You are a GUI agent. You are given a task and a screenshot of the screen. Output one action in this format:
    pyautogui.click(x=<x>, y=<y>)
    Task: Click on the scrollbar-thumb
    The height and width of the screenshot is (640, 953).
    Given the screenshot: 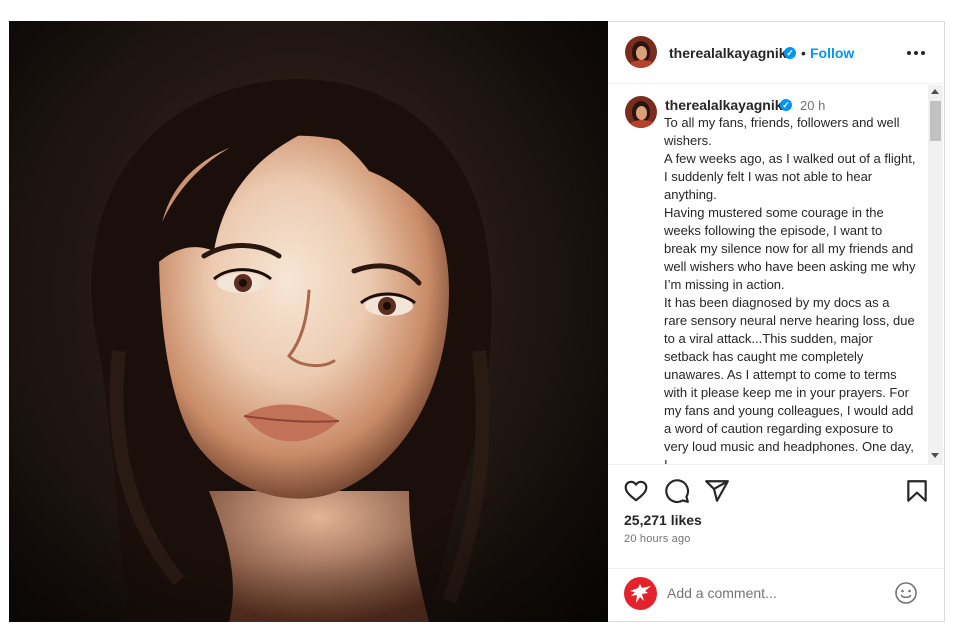 What is the action you would take?
    pyautogui.click(x=935, y=121)
    